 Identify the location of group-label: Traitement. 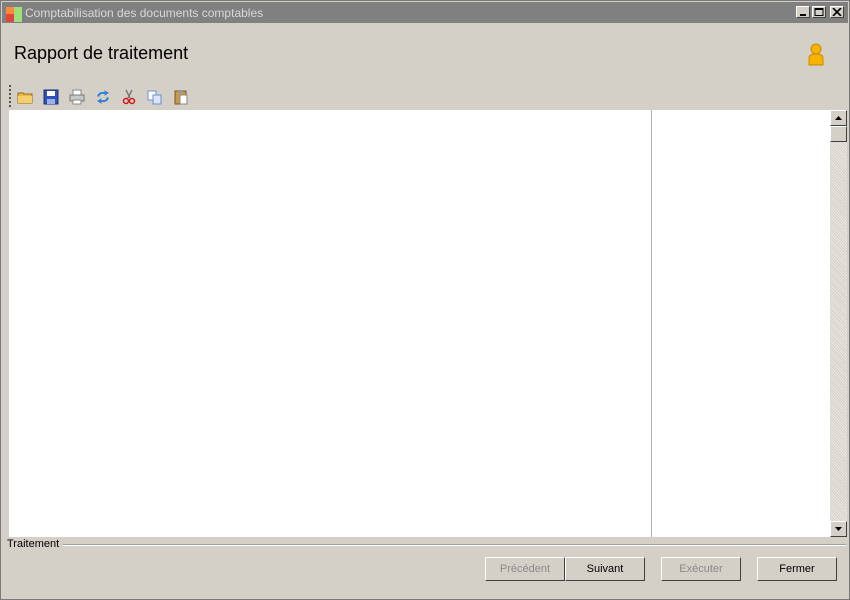
(33, 544).